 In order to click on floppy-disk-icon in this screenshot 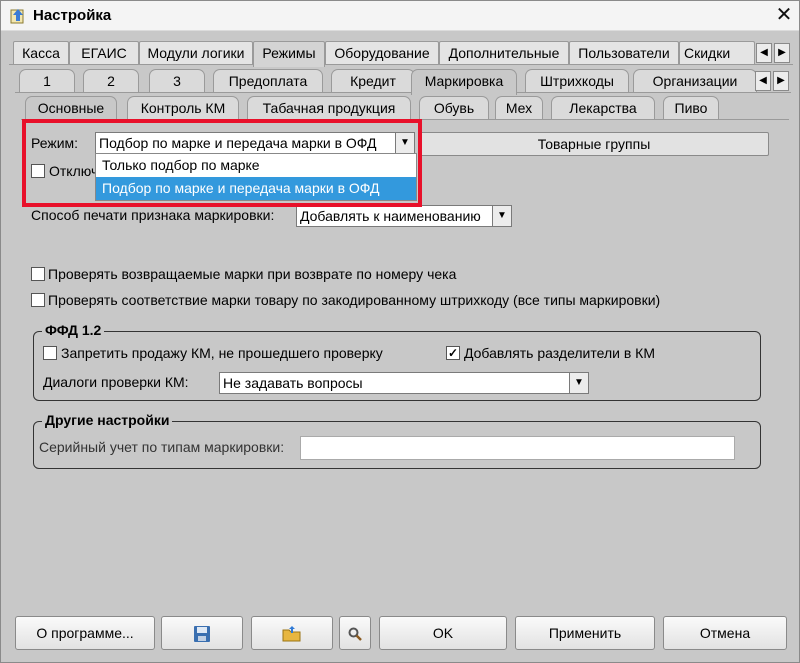, I will do `click(202, 634)`.